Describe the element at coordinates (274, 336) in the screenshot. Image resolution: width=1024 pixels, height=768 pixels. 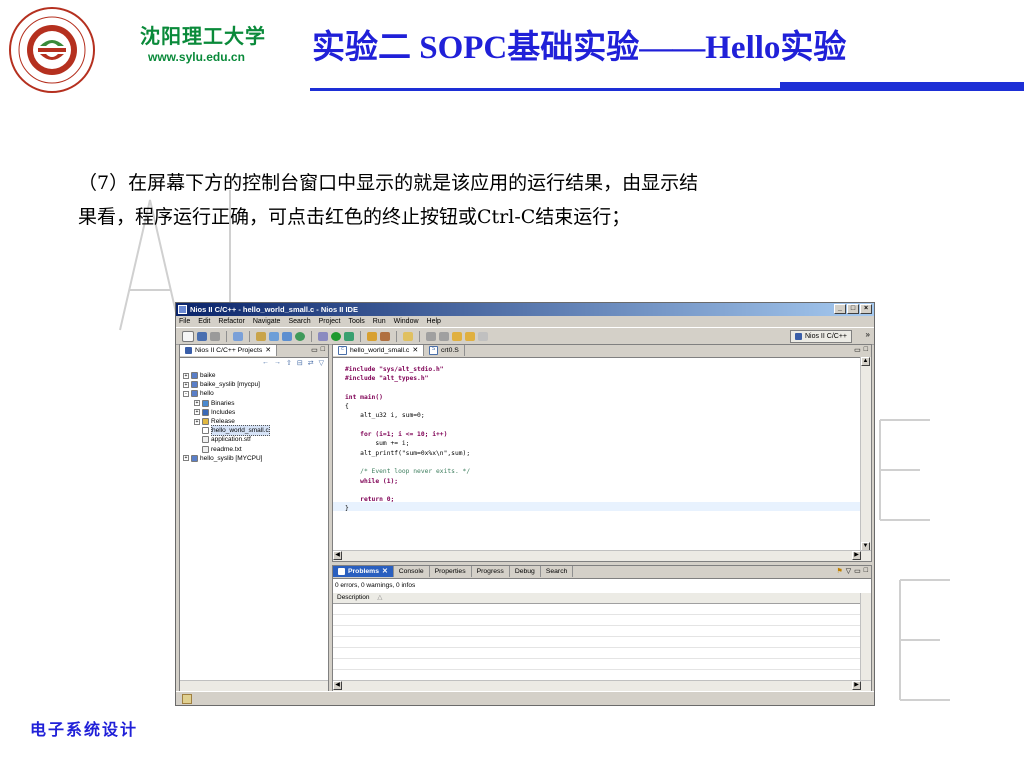
I see `new-project-icon` at that location.